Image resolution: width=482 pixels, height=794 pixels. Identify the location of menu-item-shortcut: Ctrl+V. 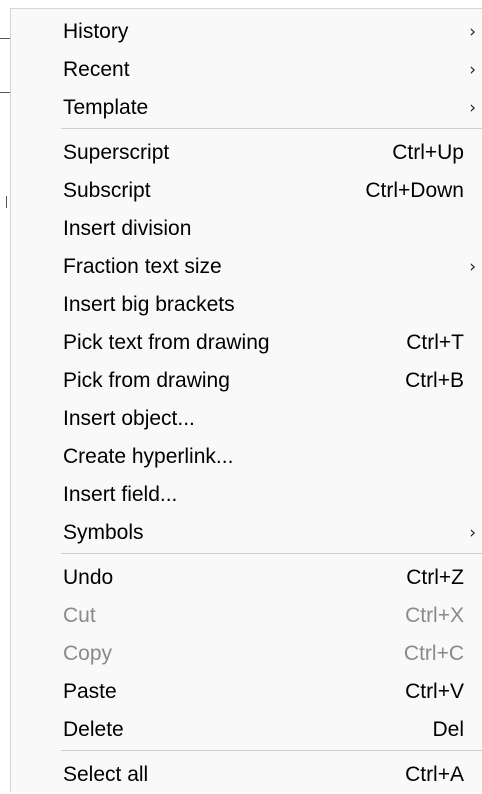
(434, 691).